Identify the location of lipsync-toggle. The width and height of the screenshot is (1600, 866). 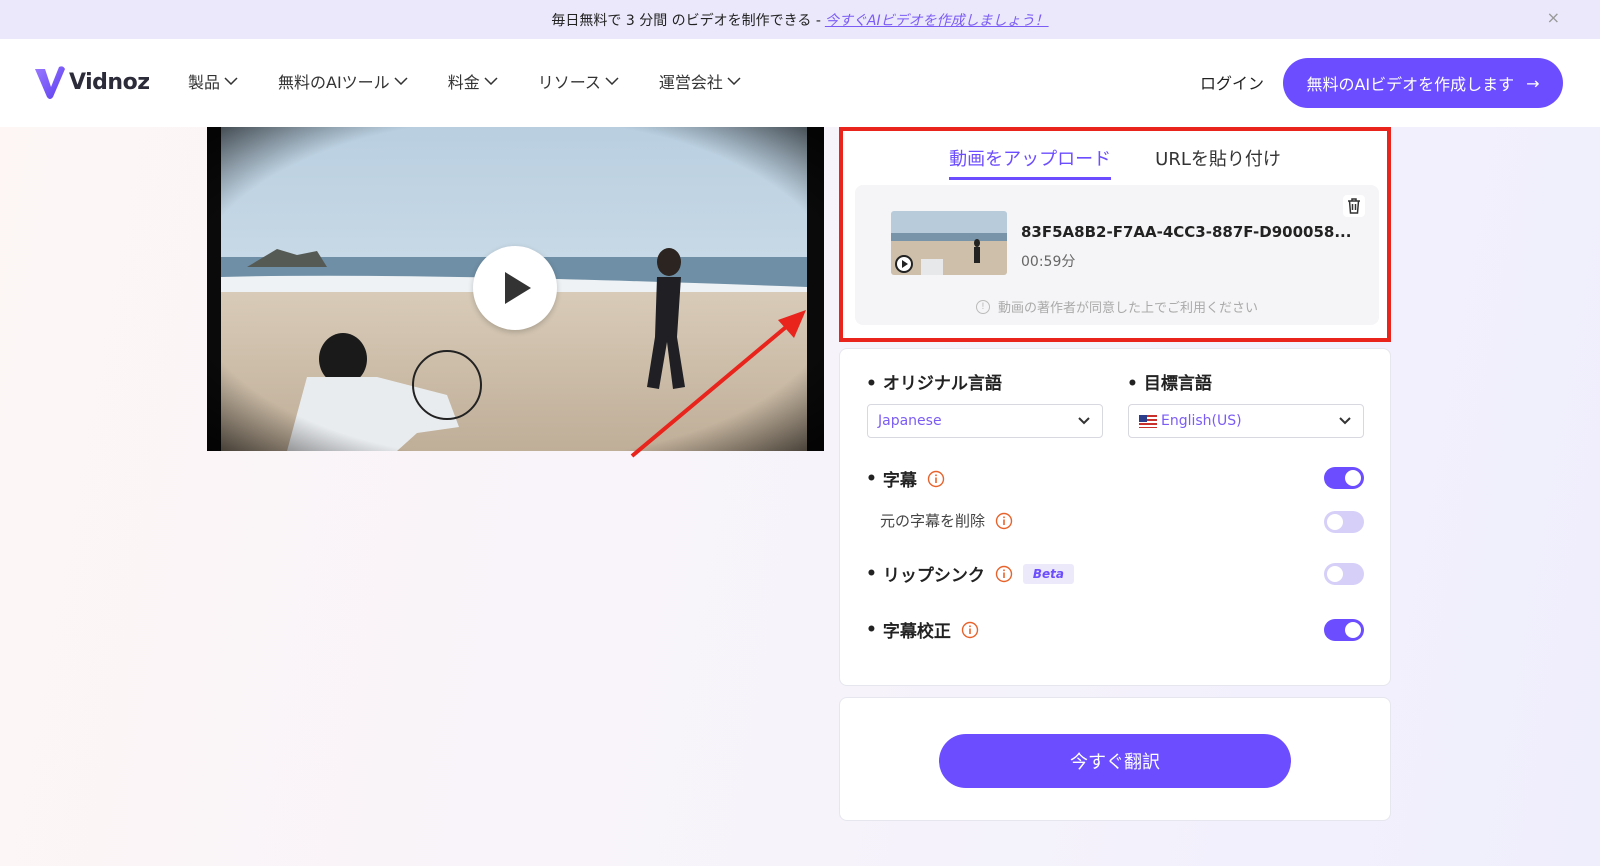
(1344, 574).